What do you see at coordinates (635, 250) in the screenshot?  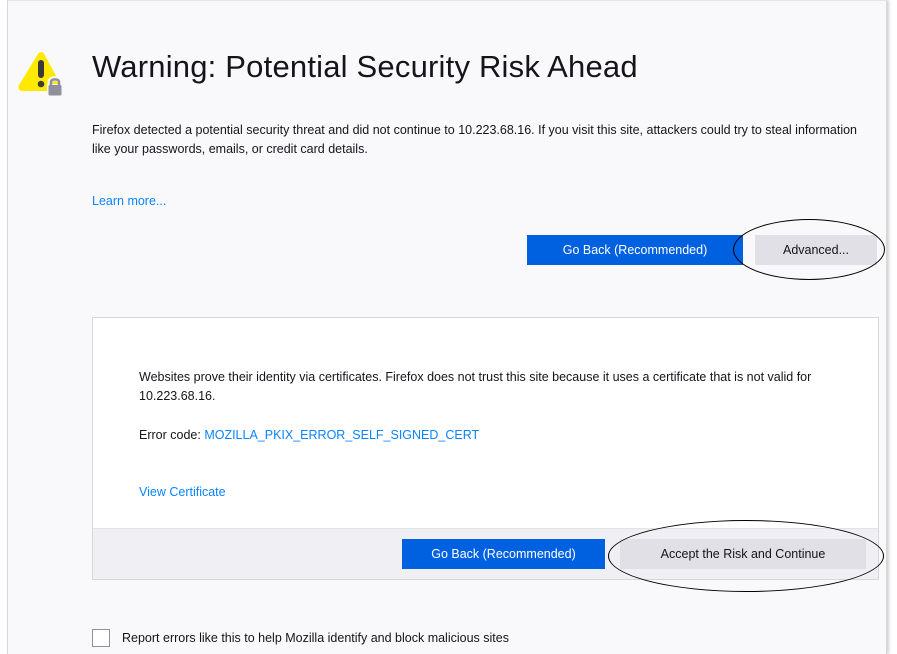 I see `go-back-button: Go Back (Recommended)` at bounding box center [635, 250].